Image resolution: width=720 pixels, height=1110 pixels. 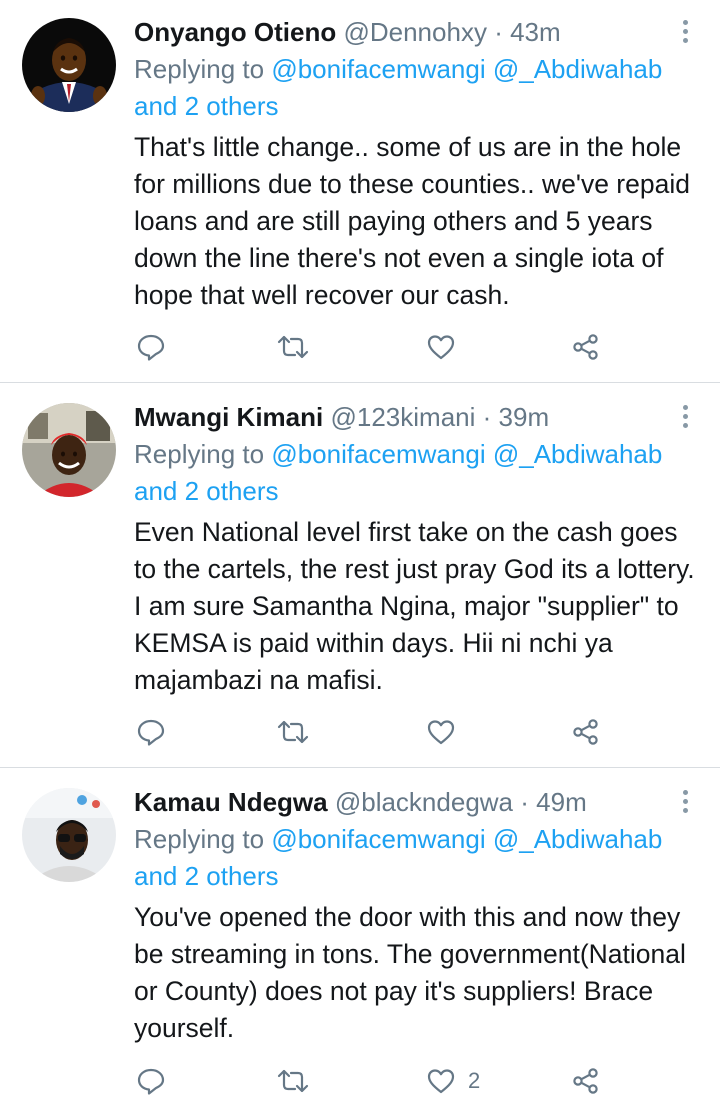 What do you see at coordinates (561, 802) in the screenshot?
I see `timestamp: 49m` at bounding box center [561, 802].